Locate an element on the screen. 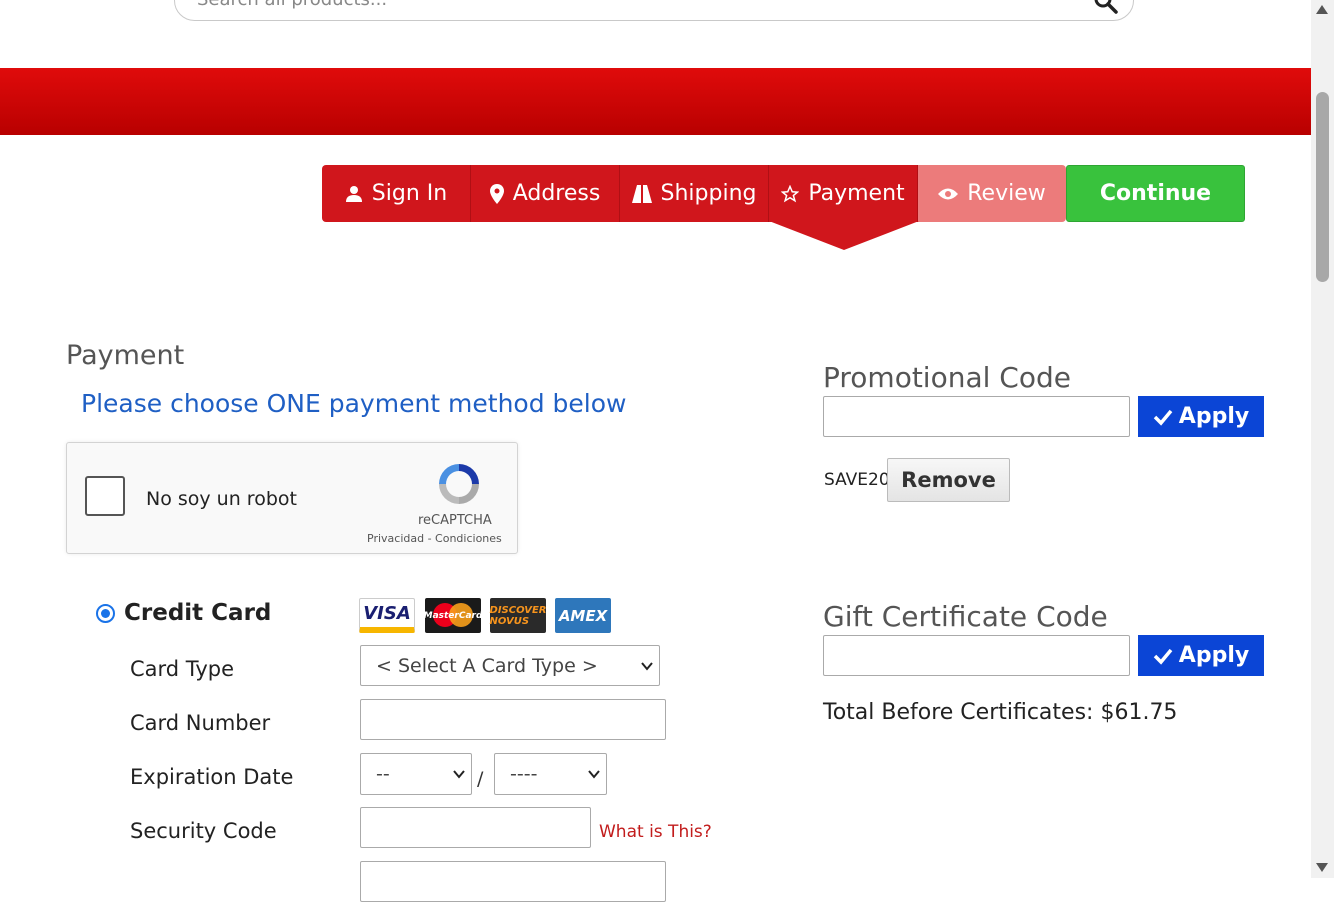 The image size is (1334, 902). next-field-input is located at coordinates (513, 881).